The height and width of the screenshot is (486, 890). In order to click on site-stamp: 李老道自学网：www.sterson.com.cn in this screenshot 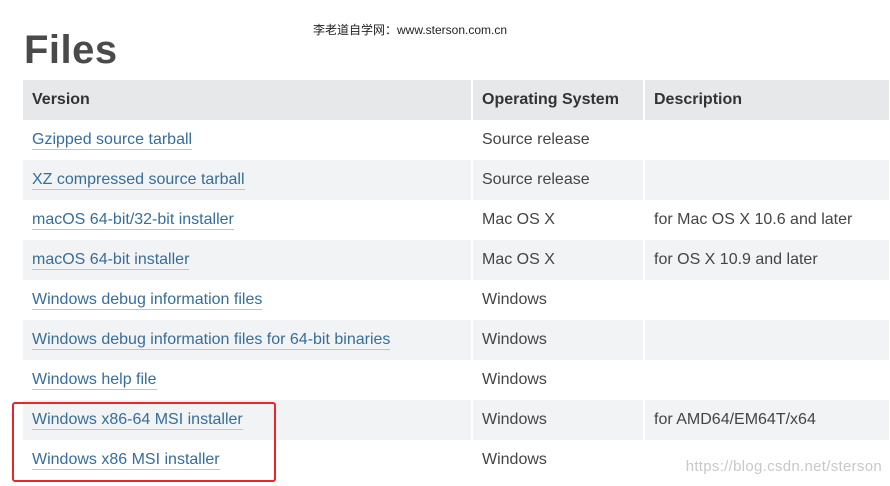, I will do `click(410, 30)`.